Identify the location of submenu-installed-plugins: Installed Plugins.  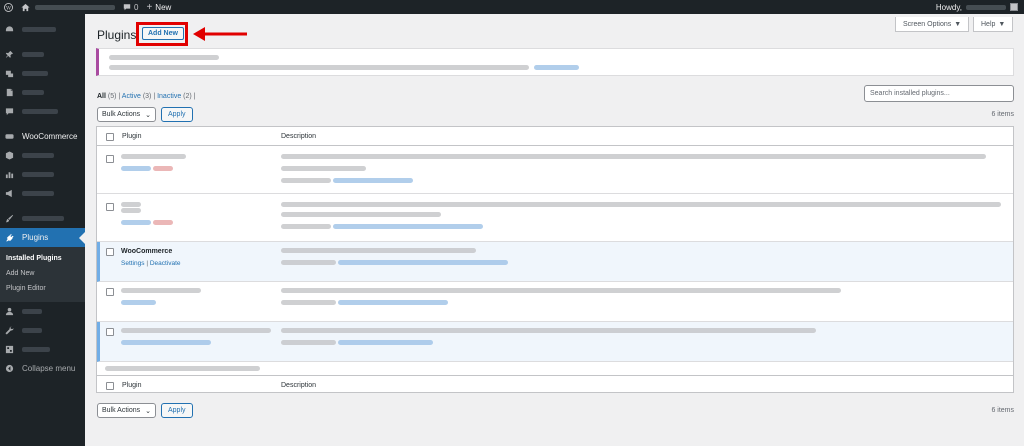
(42, 258).